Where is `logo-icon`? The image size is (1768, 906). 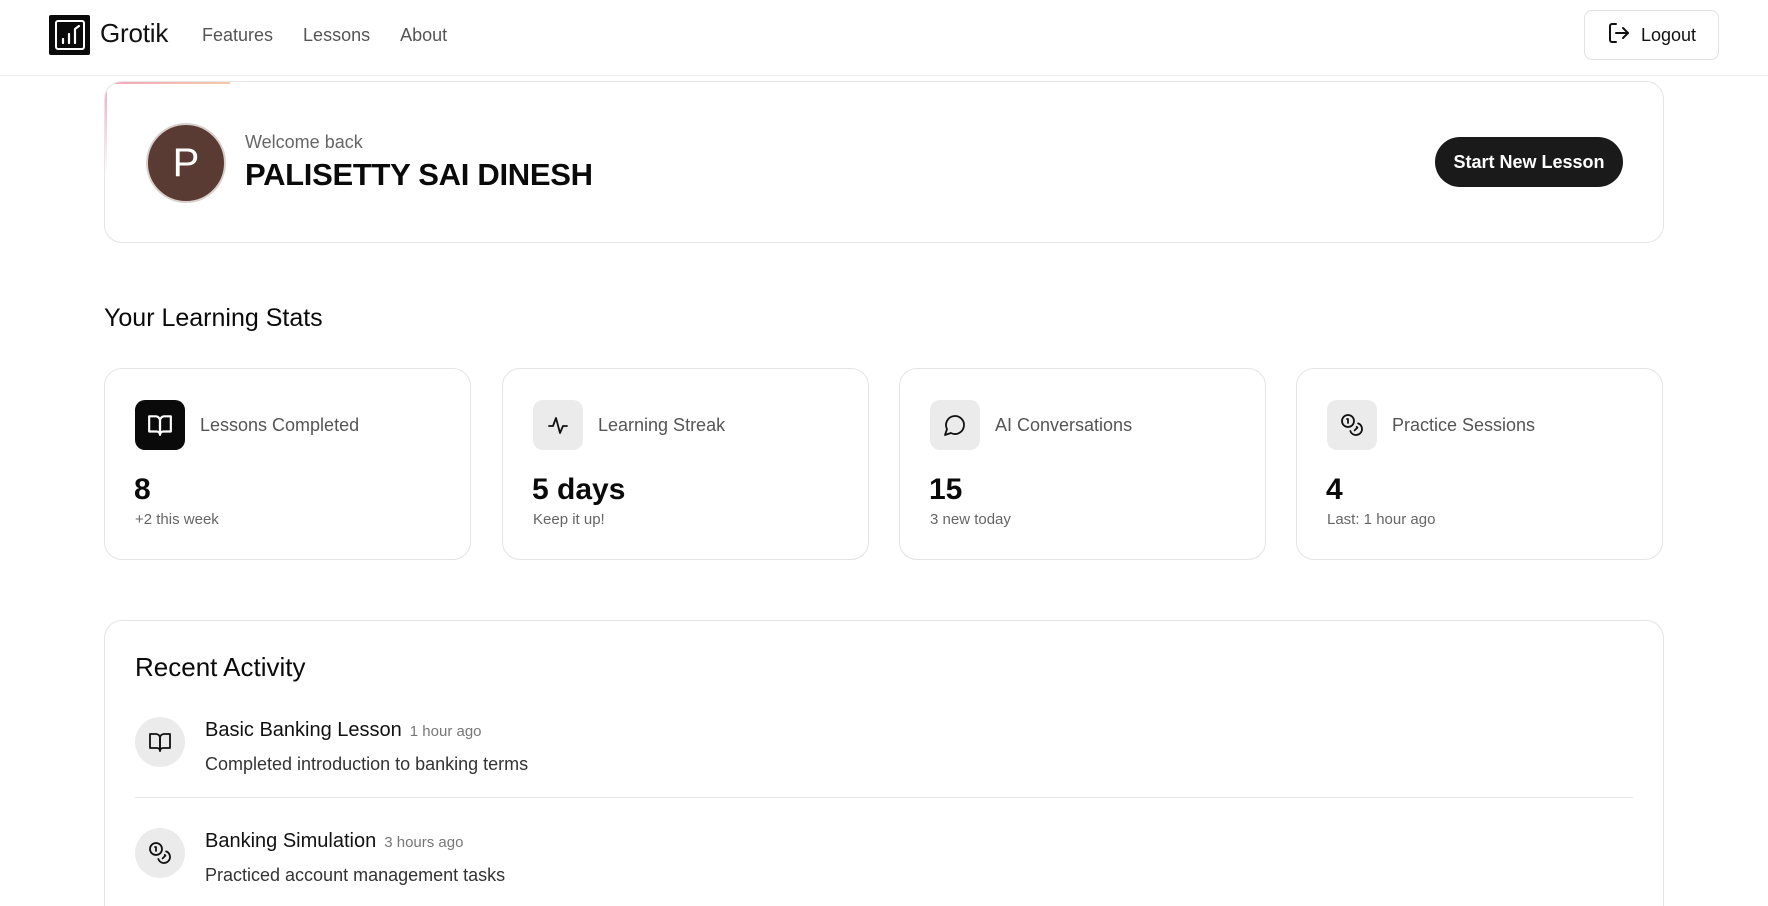
logo-icon is located at coordinates (69, 35).